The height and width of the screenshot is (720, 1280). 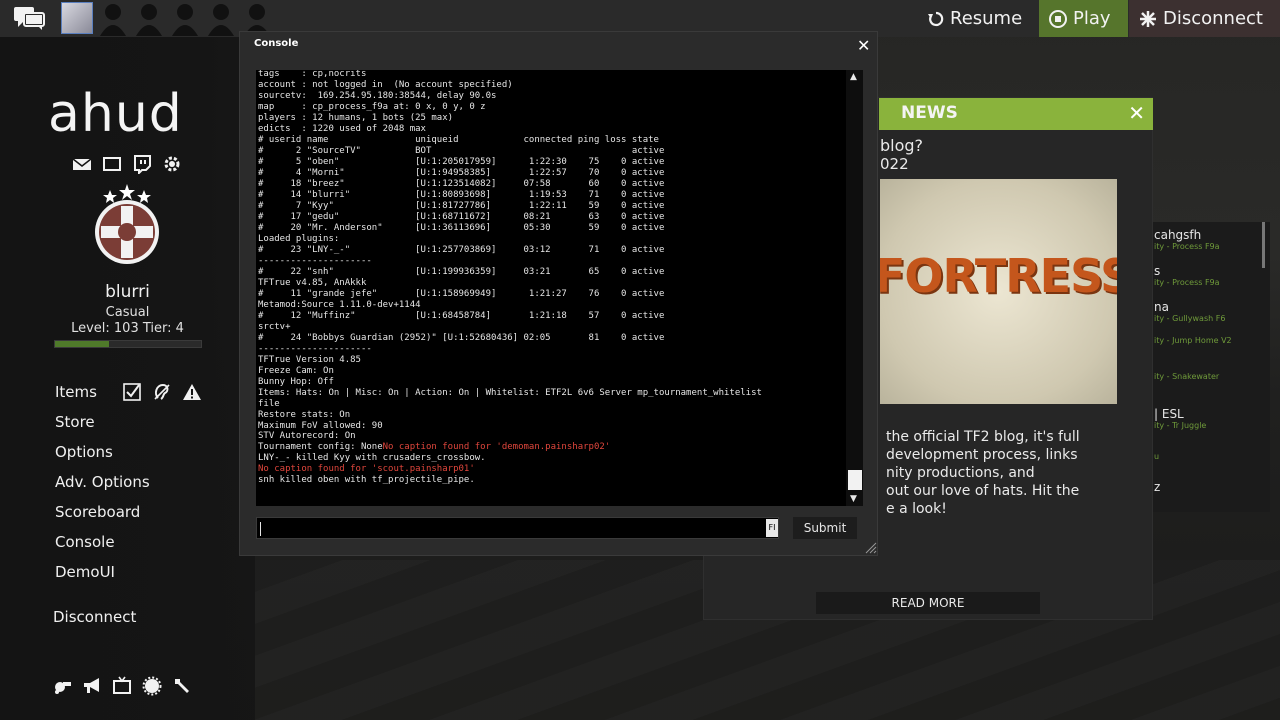 I want to click on twitch-icon, so click(x=142, y=164).